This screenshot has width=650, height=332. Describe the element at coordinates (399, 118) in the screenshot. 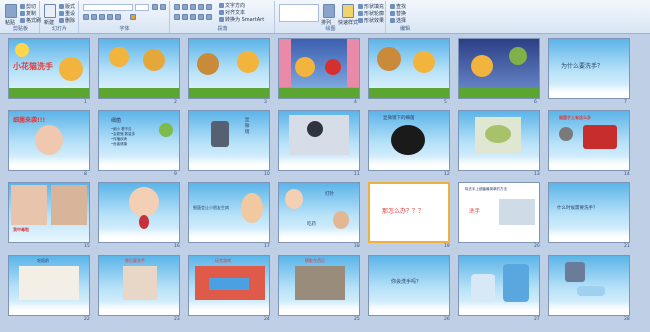

I see `slide-12-title: 显微镜下的细菌` at that location.